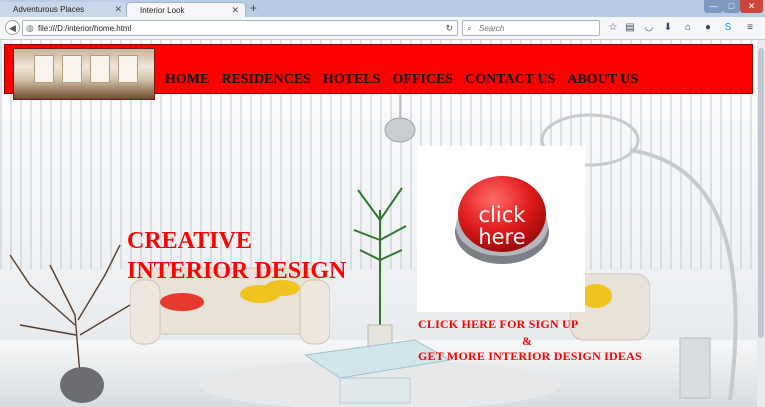 This screenshot has width=765, height=407. What do you see at coordinates (70, 323) in the screenshot?
I see `decorative-tree` at bounding box center [70, 323].